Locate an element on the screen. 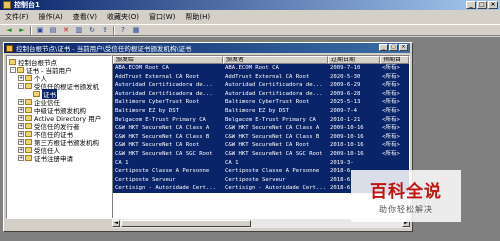 Image resolution: width=500 pixels, height=241 pixels. column-issued-by: 颁发者 is located at coordinates (275, 60).